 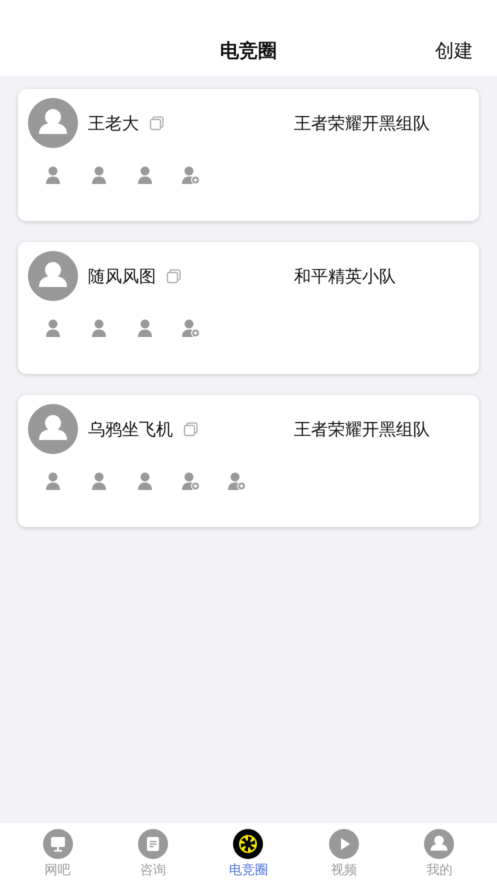 What do you see at coordinates (454, 51) in the screenshot?
I see `create-button: 创建` at bounding box center [454, 51].